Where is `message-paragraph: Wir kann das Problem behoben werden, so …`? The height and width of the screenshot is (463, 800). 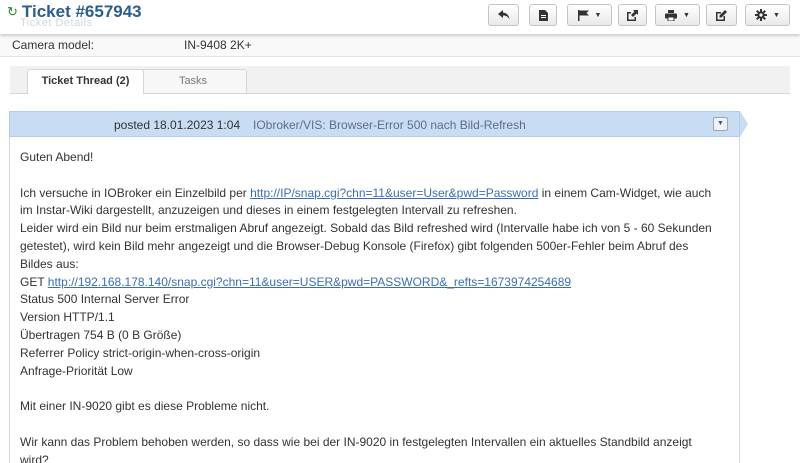 message-paragraph: Wir kann das Problem behoben werden, so … is located at coordinates (356, 448).